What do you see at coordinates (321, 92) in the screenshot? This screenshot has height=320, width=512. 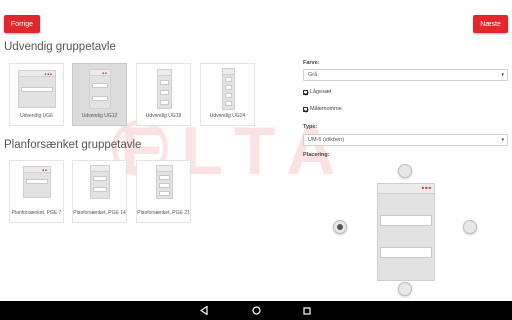 I see `door-set-label: Lågesæt` at bounding box center [321, 92].